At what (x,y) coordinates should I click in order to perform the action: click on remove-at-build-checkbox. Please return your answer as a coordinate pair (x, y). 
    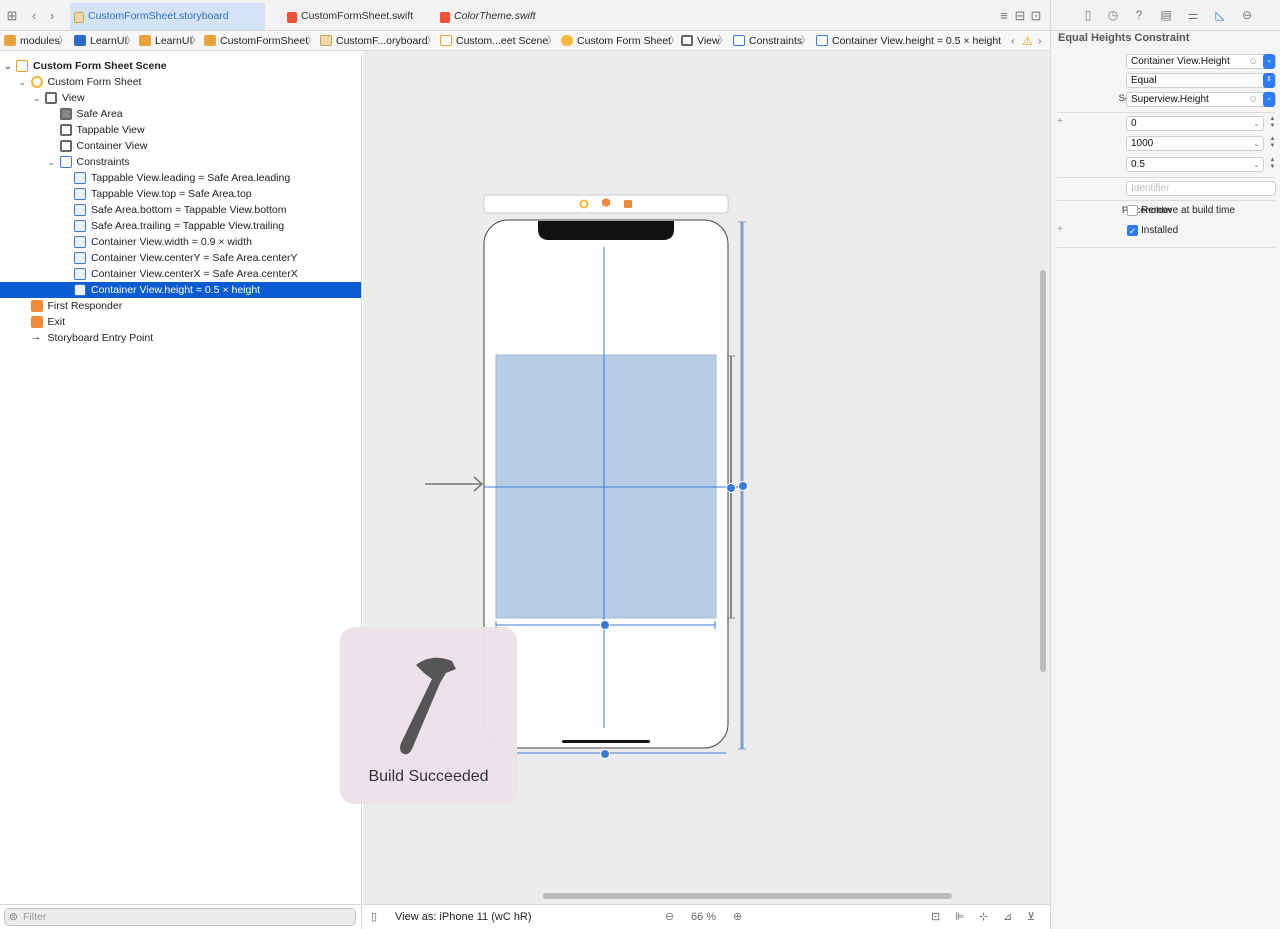
    Looking at the image, I should click on (1132, 210).